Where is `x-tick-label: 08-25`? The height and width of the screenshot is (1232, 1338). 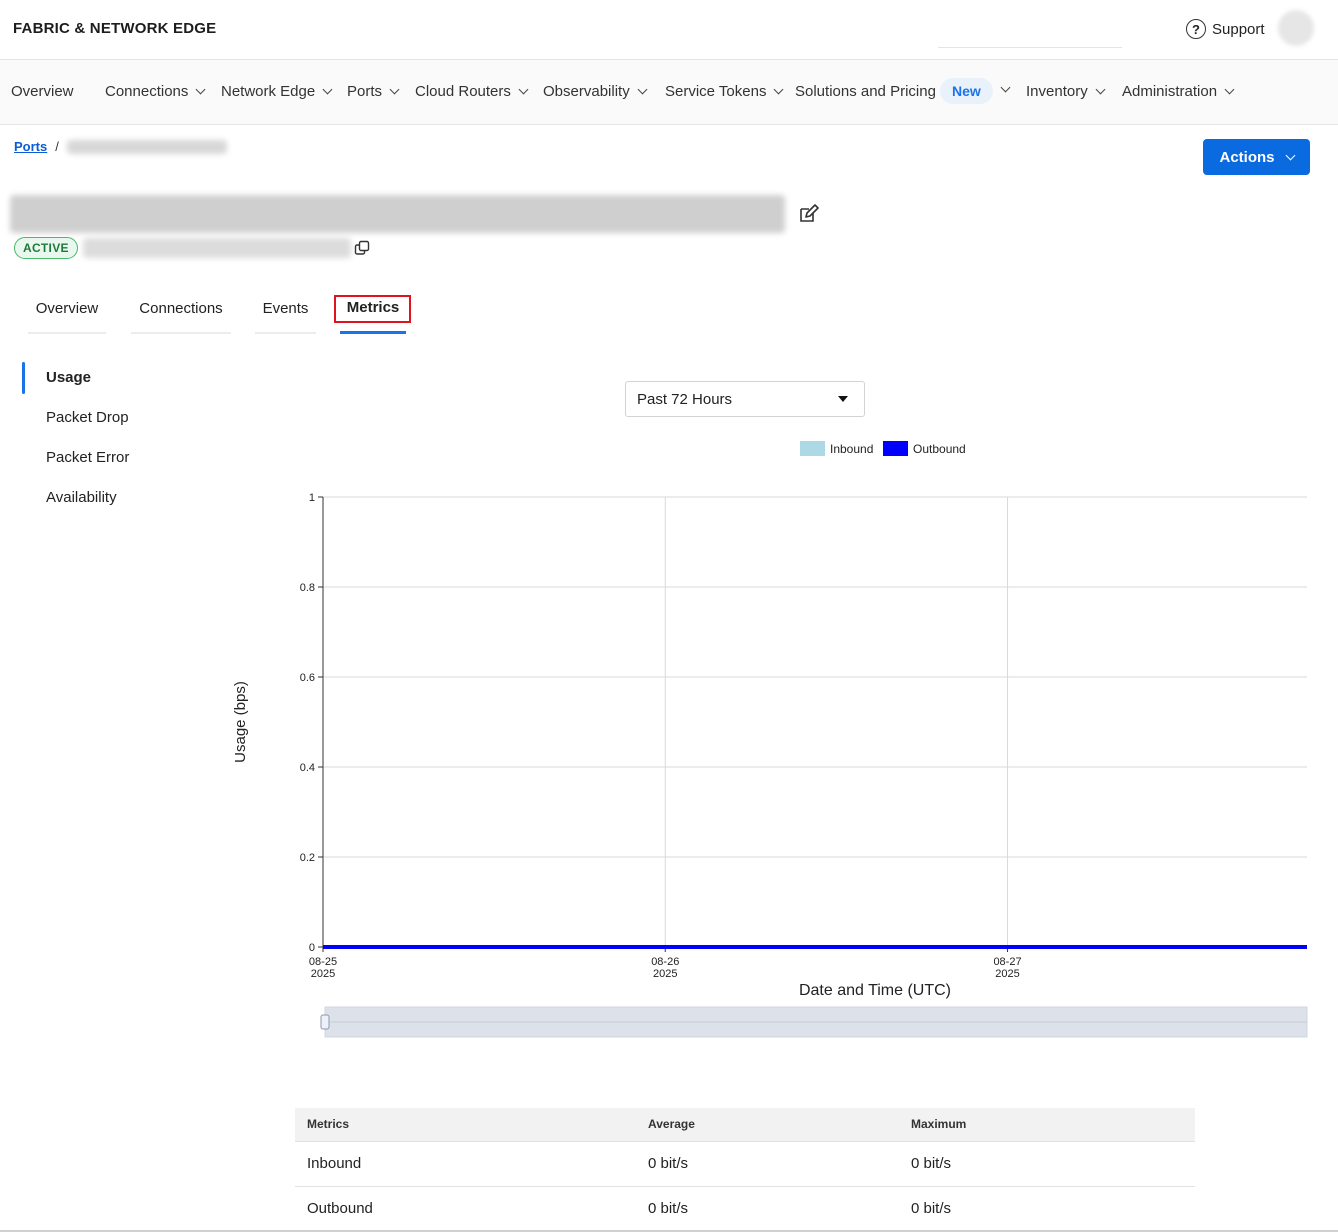 x-tick-label: 08-25 is located at coordinates (323, 962).